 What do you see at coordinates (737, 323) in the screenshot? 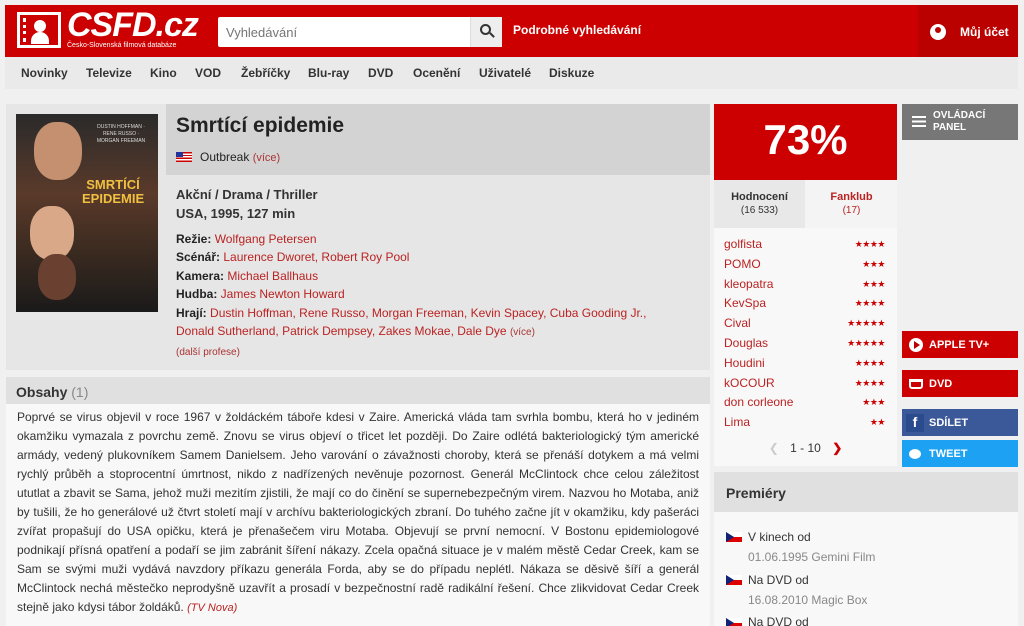
I see `rater-name-link: Cival` at bounding box center [737, 323].